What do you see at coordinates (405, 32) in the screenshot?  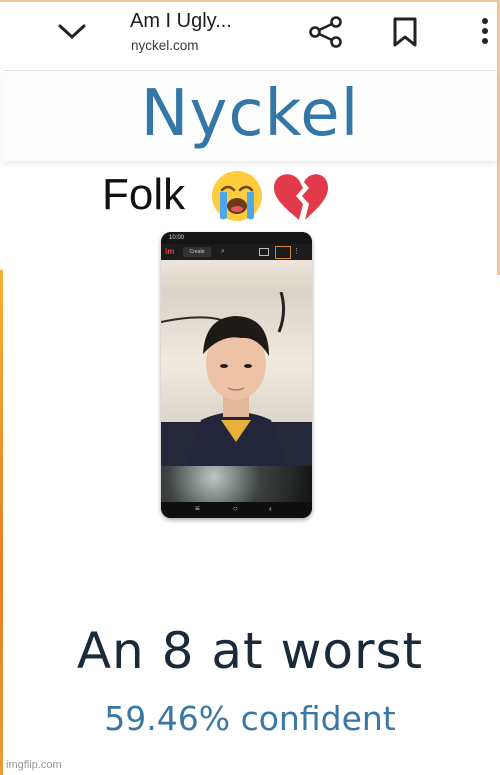 I see `bookmark-icon` at bounding box center [405, 32].